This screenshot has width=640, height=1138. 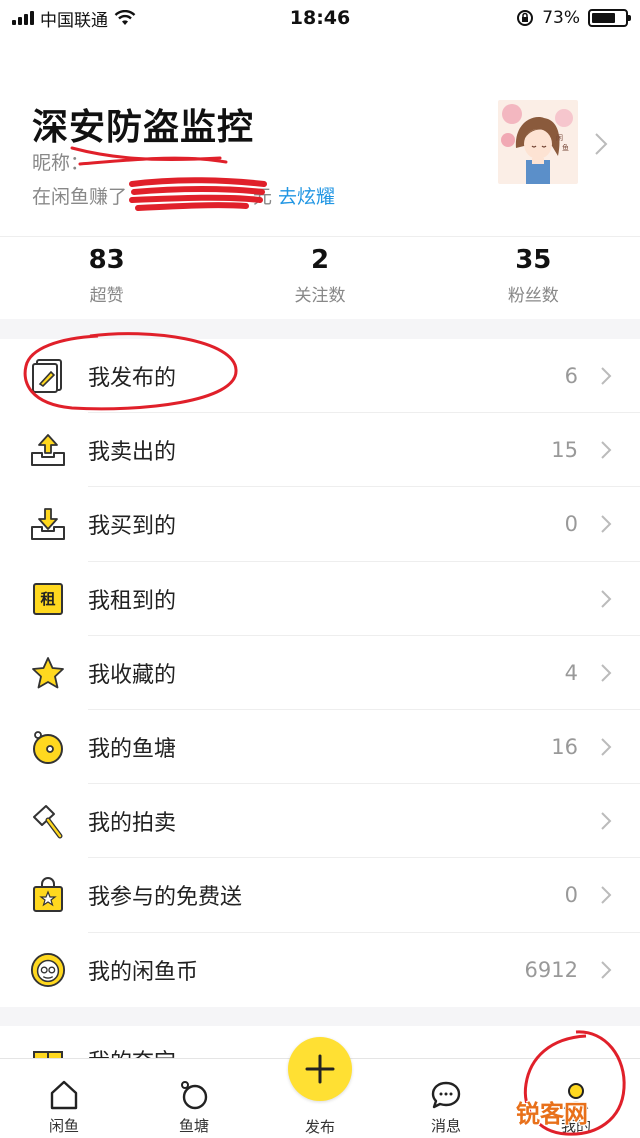 I want to click on stat-value: 2, so click(x=320, y=260).